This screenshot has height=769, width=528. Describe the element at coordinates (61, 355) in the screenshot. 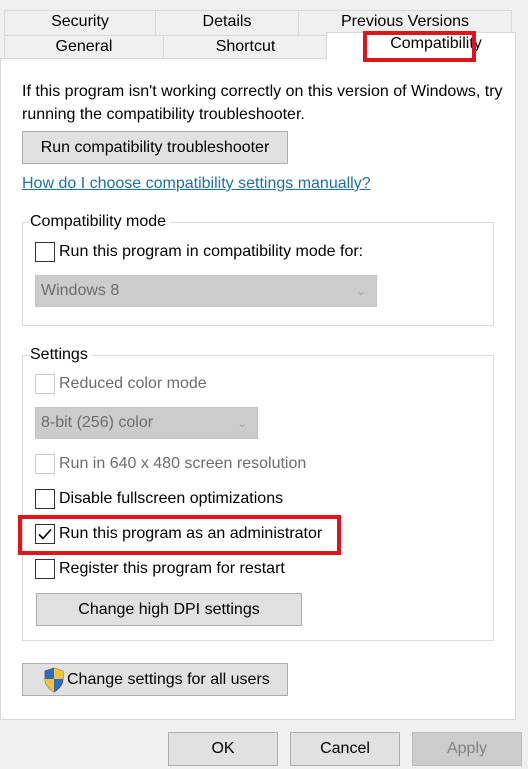

I see `settings-label: Settings` at that location.